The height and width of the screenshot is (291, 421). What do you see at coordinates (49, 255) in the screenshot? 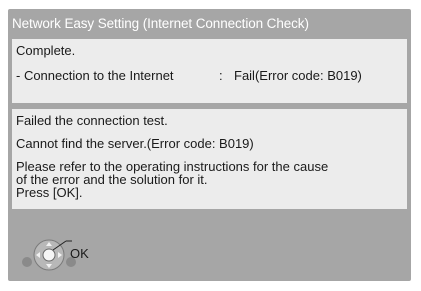
I see `remote-dpad-ok-icon` at bounding box center [49, 255].